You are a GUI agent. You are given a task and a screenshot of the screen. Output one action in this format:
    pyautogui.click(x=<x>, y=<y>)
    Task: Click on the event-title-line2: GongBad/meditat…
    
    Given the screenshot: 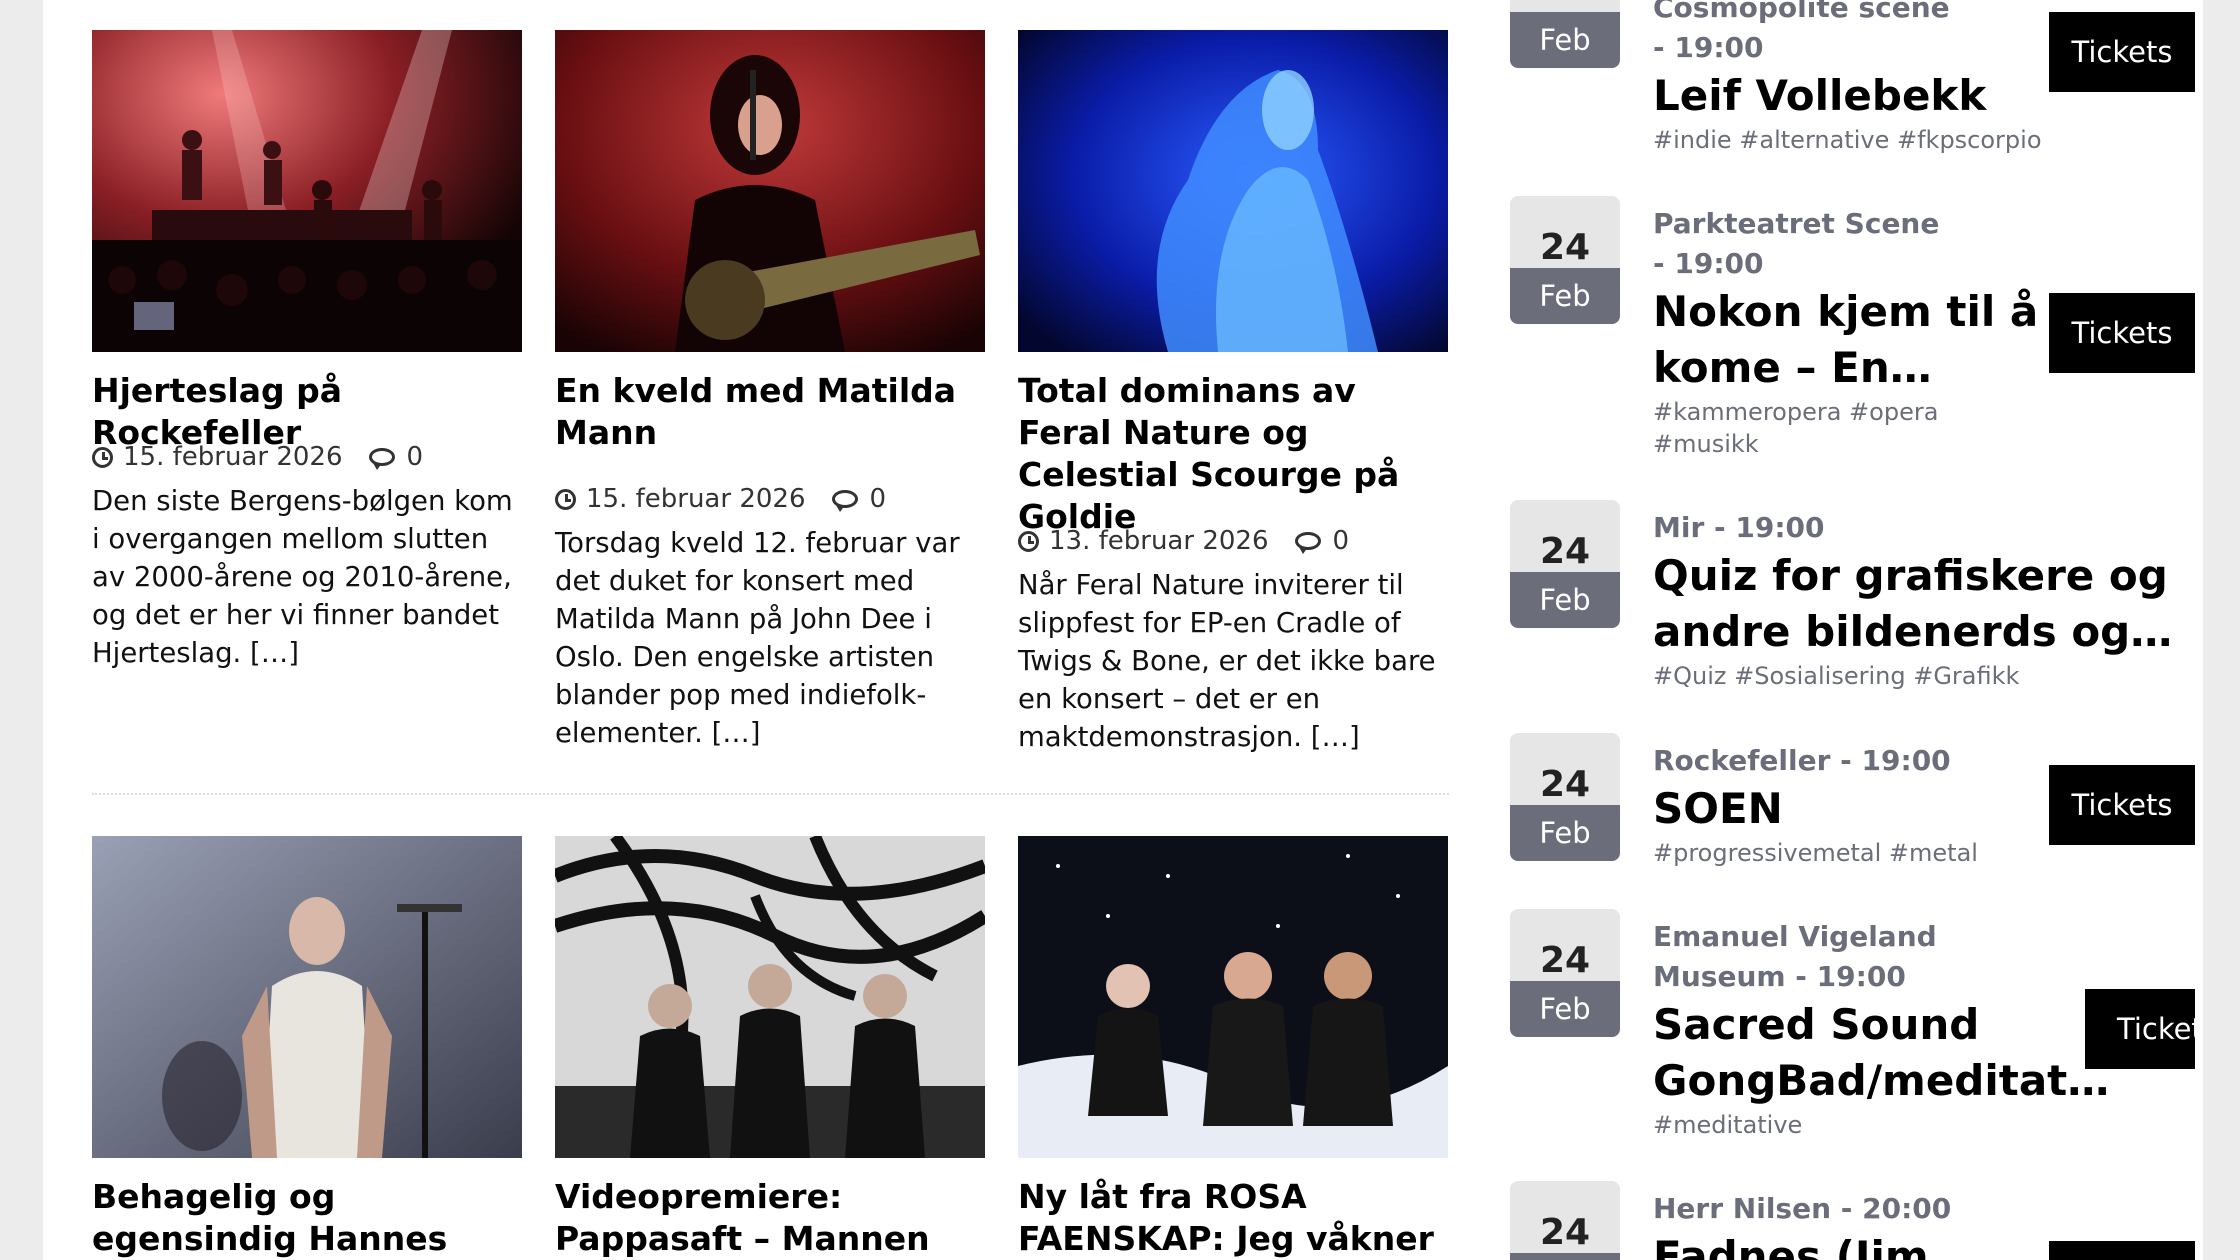 What is the action you would take?
    pyautogui.click(x=1881, y=1081)
    